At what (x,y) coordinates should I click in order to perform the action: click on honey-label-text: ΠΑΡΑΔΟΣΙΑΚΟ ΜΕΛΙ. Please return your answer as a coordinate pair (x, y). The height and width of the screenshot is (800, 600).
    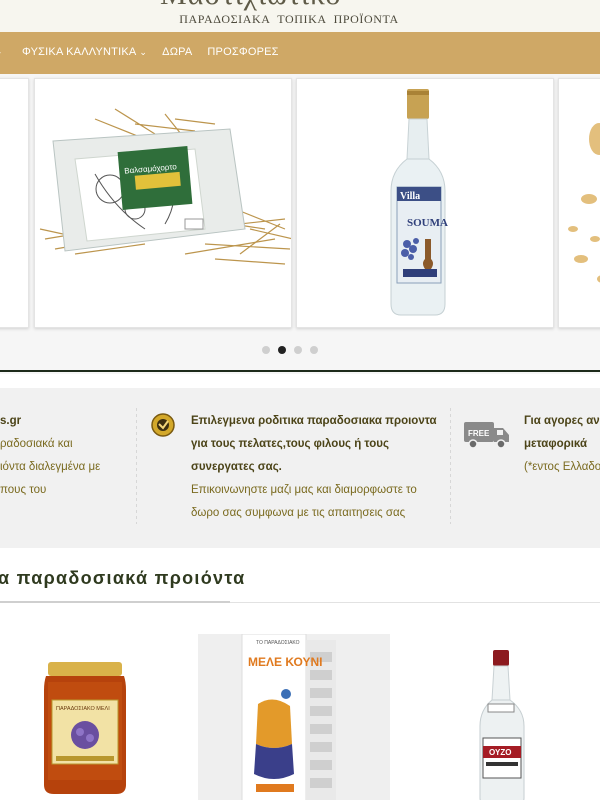
    Looking at the image, I should click on (83, 709).